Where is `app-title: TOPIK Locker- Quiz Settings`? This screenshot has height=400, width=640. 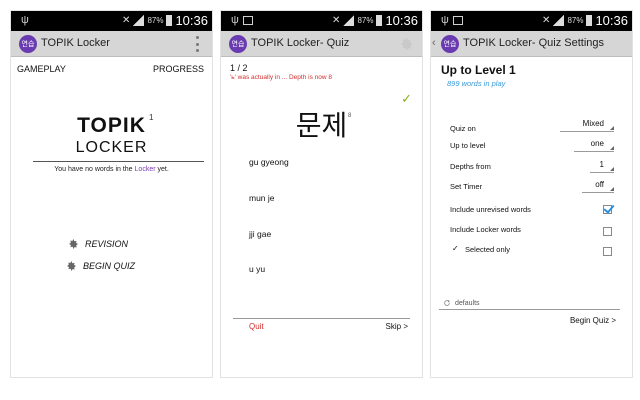
app-title: TOPIK Locker- Quiz Settings is located at coordinates (534, 43).